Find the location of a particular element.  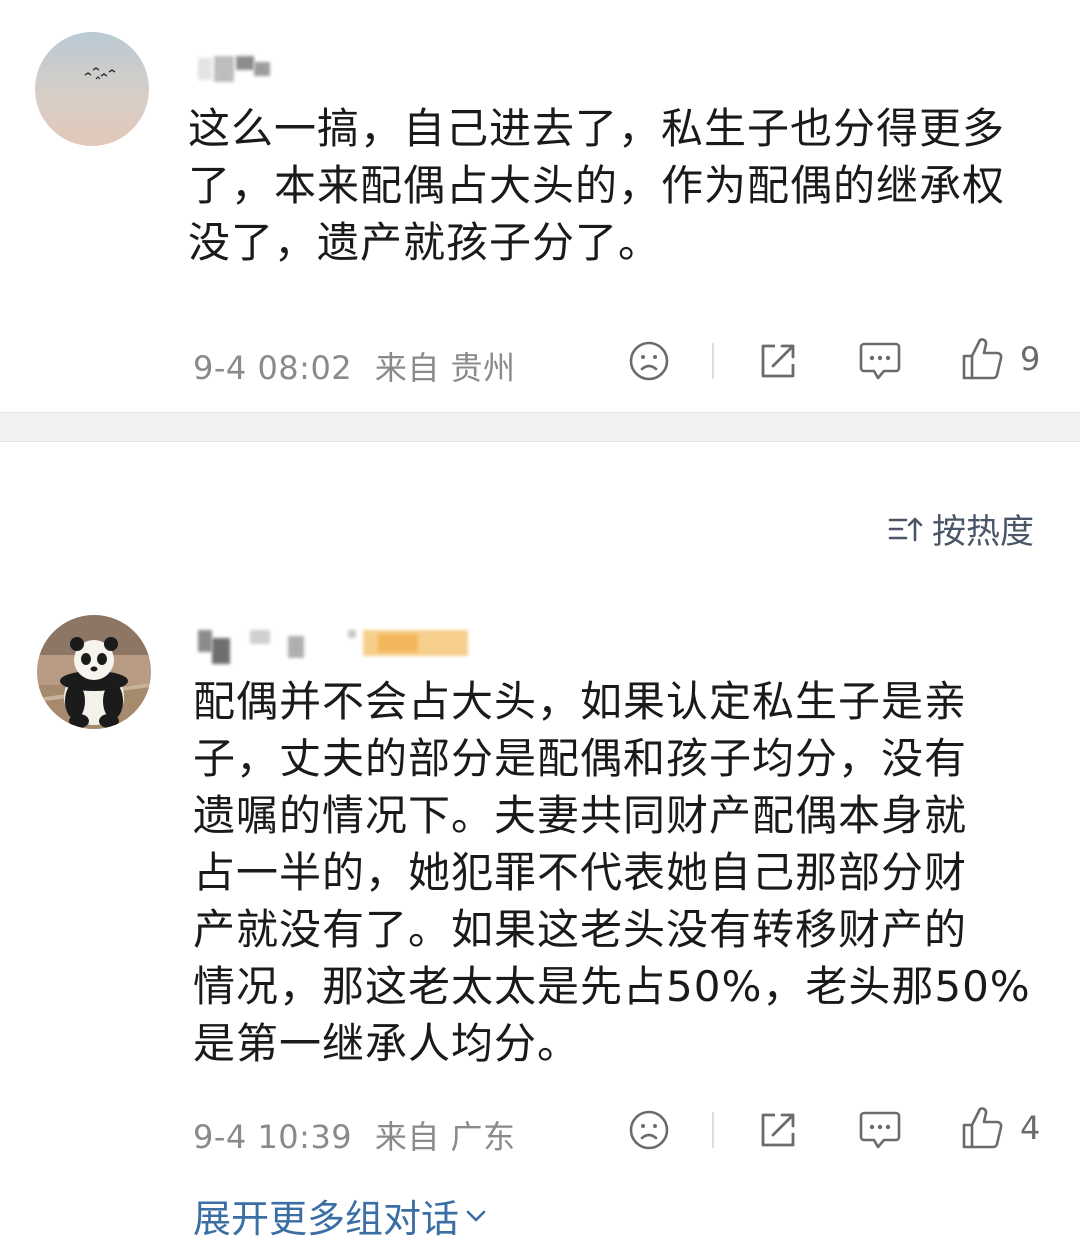

sort-icon is located at coordinates (905, 529).